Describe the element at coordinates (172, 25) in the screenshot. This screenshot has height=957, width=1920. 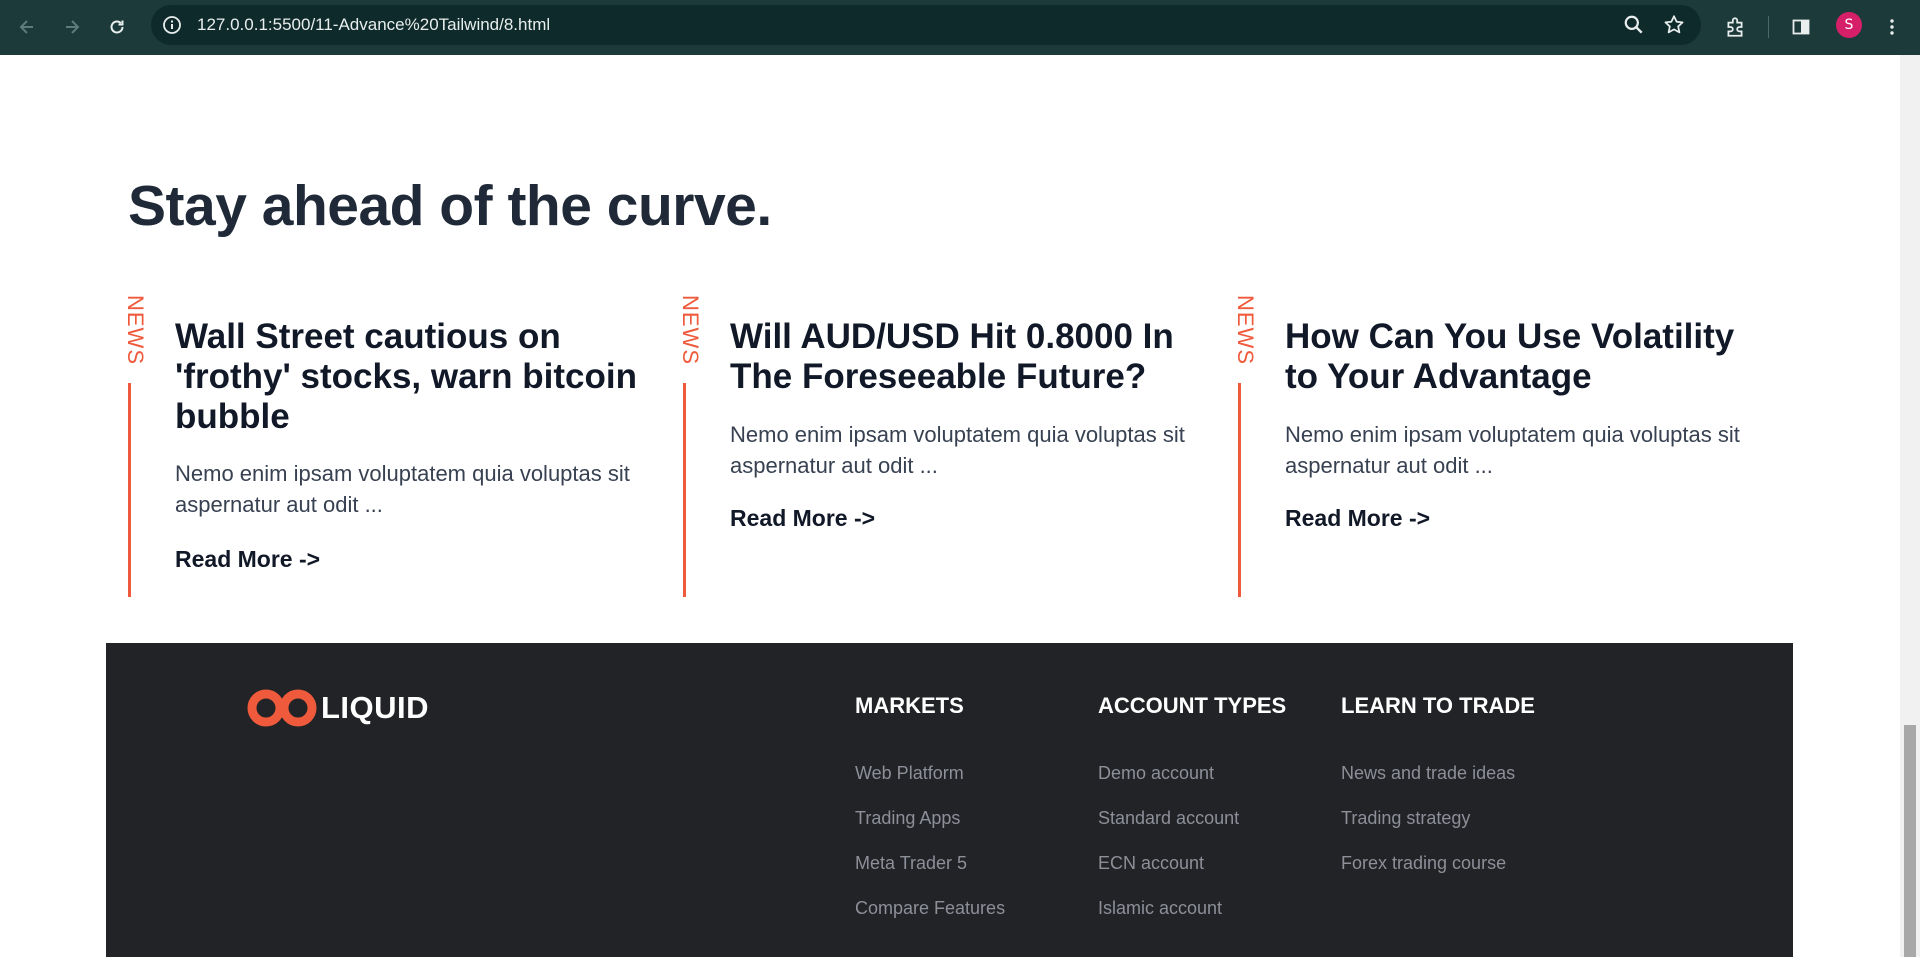
I see `info-icon` at that location.